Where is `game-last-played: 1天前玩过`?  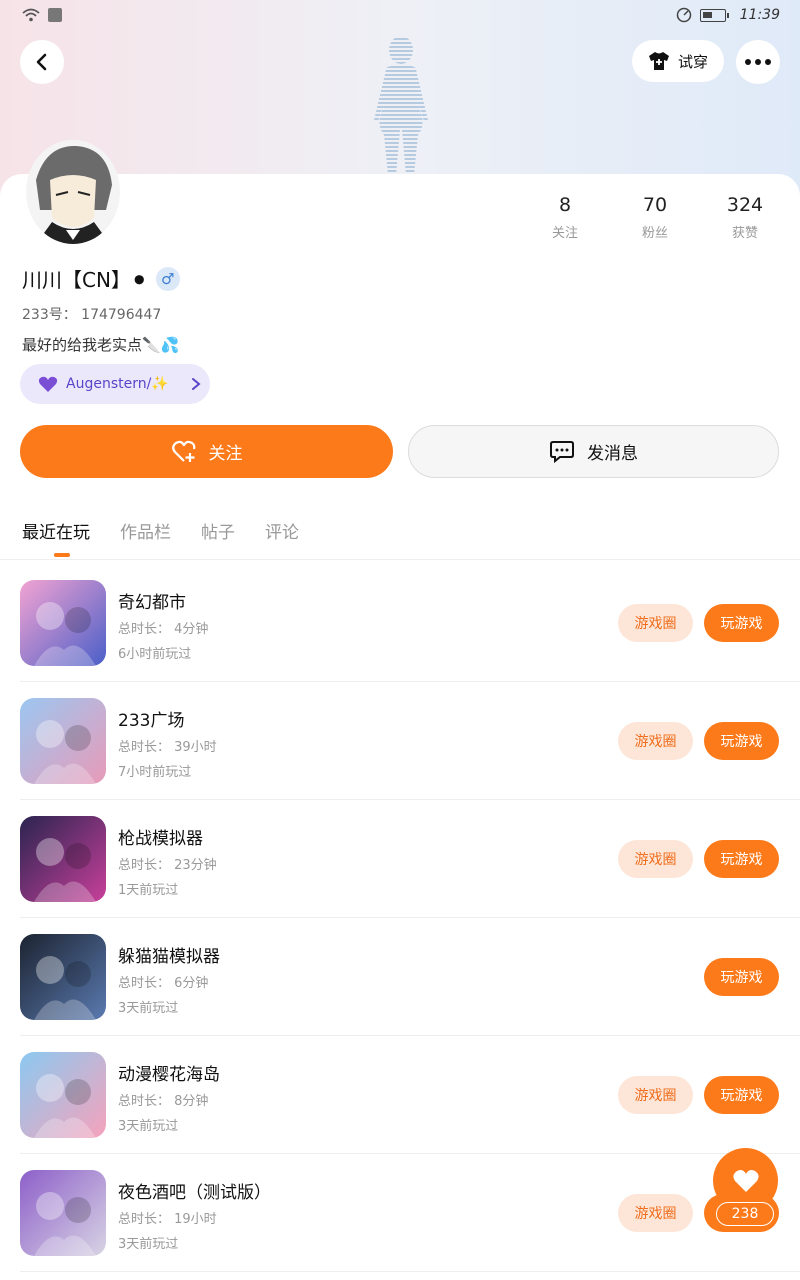 game-last-played: 1天前玩过 is located at coordinates (148, 890).